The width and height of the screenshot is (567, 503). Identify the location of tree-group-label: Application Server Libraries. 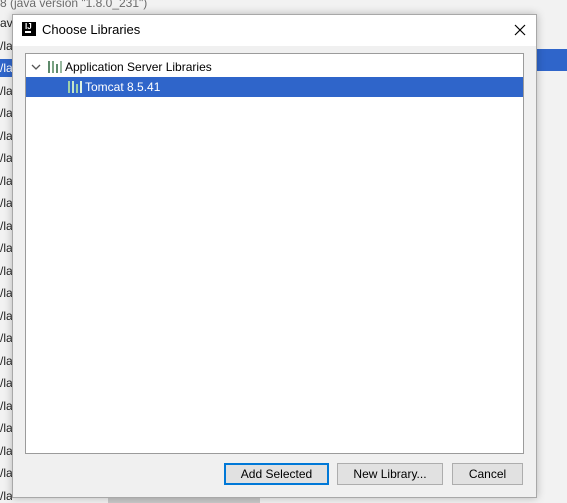
(138, 67).